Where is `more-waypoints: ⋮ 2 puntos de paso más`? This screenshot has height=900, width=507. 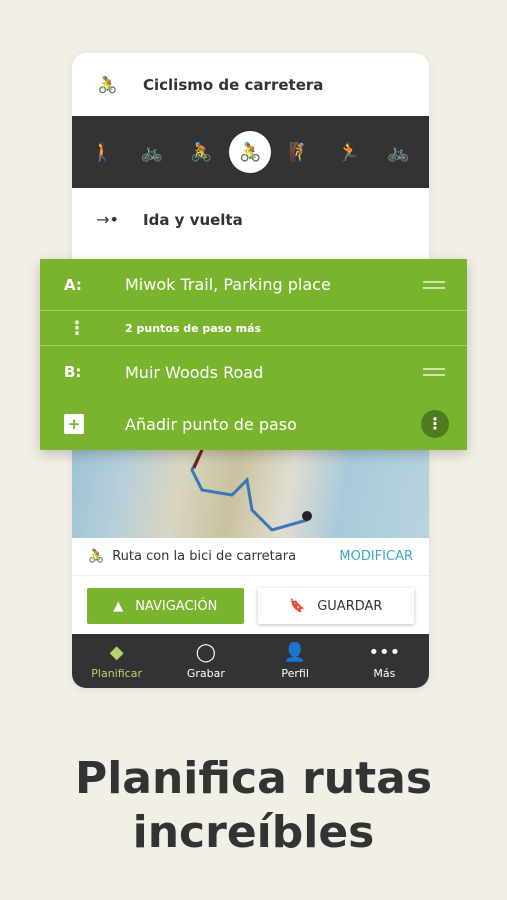 more-waypoints: ⋮ 2 puntos de paso más is located at coordinates (253, 328).